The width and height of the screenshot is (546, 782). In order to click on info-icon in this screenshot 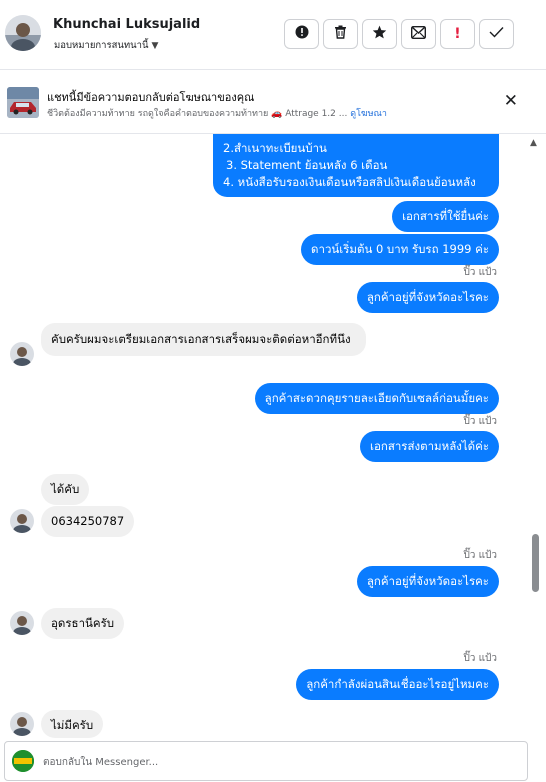, I will do `click(302, 34)`.